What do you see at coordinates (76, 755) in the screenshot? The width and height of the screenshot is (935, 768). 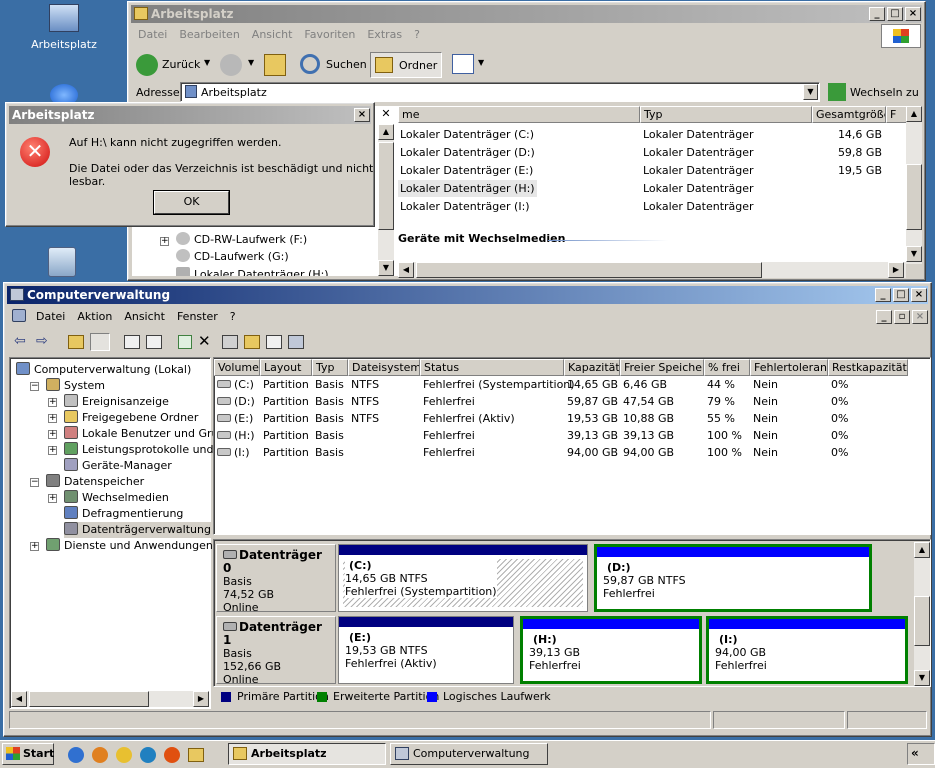 I see `ie-icon` at bounding box center [76, 755].